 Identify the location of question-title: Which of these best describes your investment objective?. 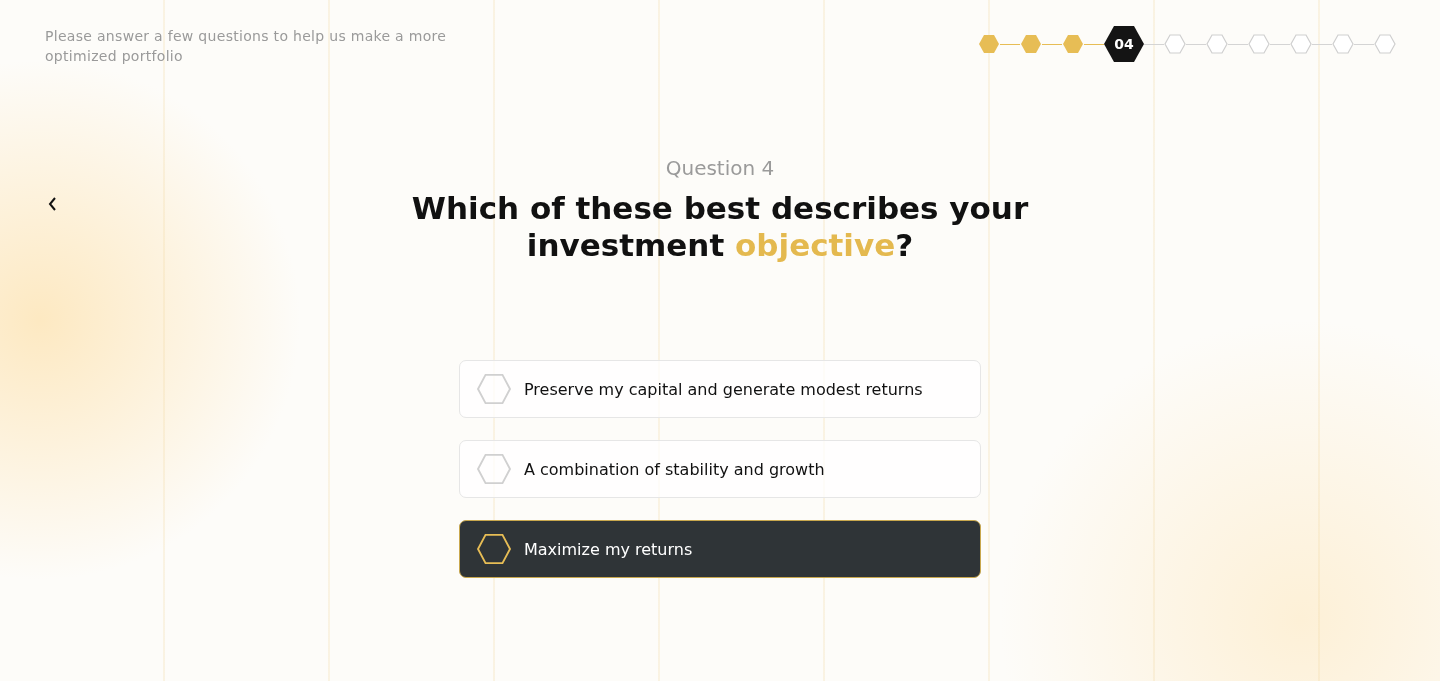
(720, 227).